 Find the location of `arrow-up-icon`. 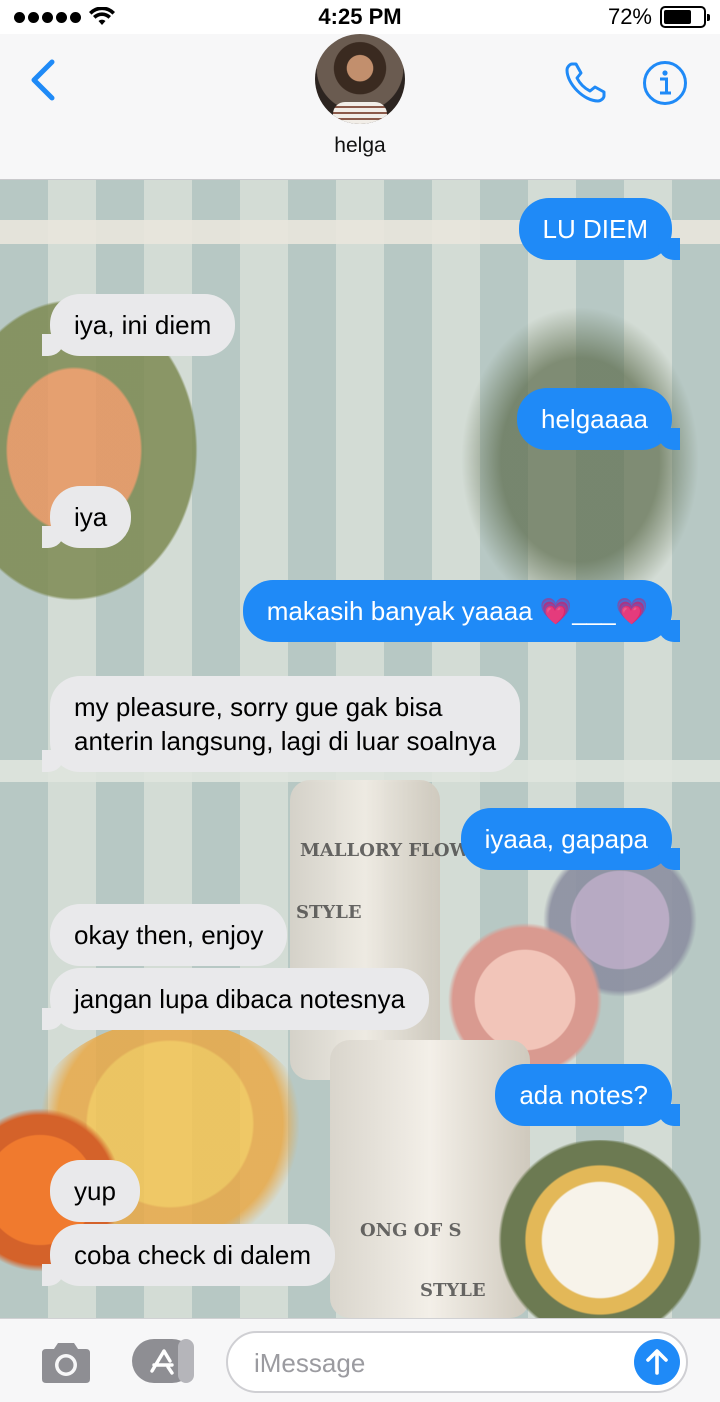

arrow-up-icon is located at coordinates (657, 1362).